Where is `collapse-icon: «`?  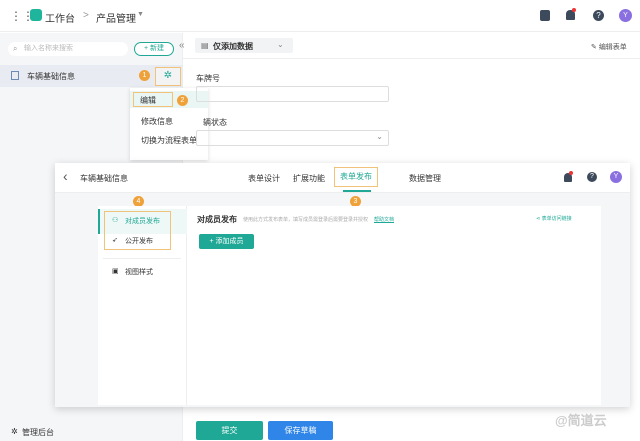 collapse-icon: « is located at coordinates (182, 45).